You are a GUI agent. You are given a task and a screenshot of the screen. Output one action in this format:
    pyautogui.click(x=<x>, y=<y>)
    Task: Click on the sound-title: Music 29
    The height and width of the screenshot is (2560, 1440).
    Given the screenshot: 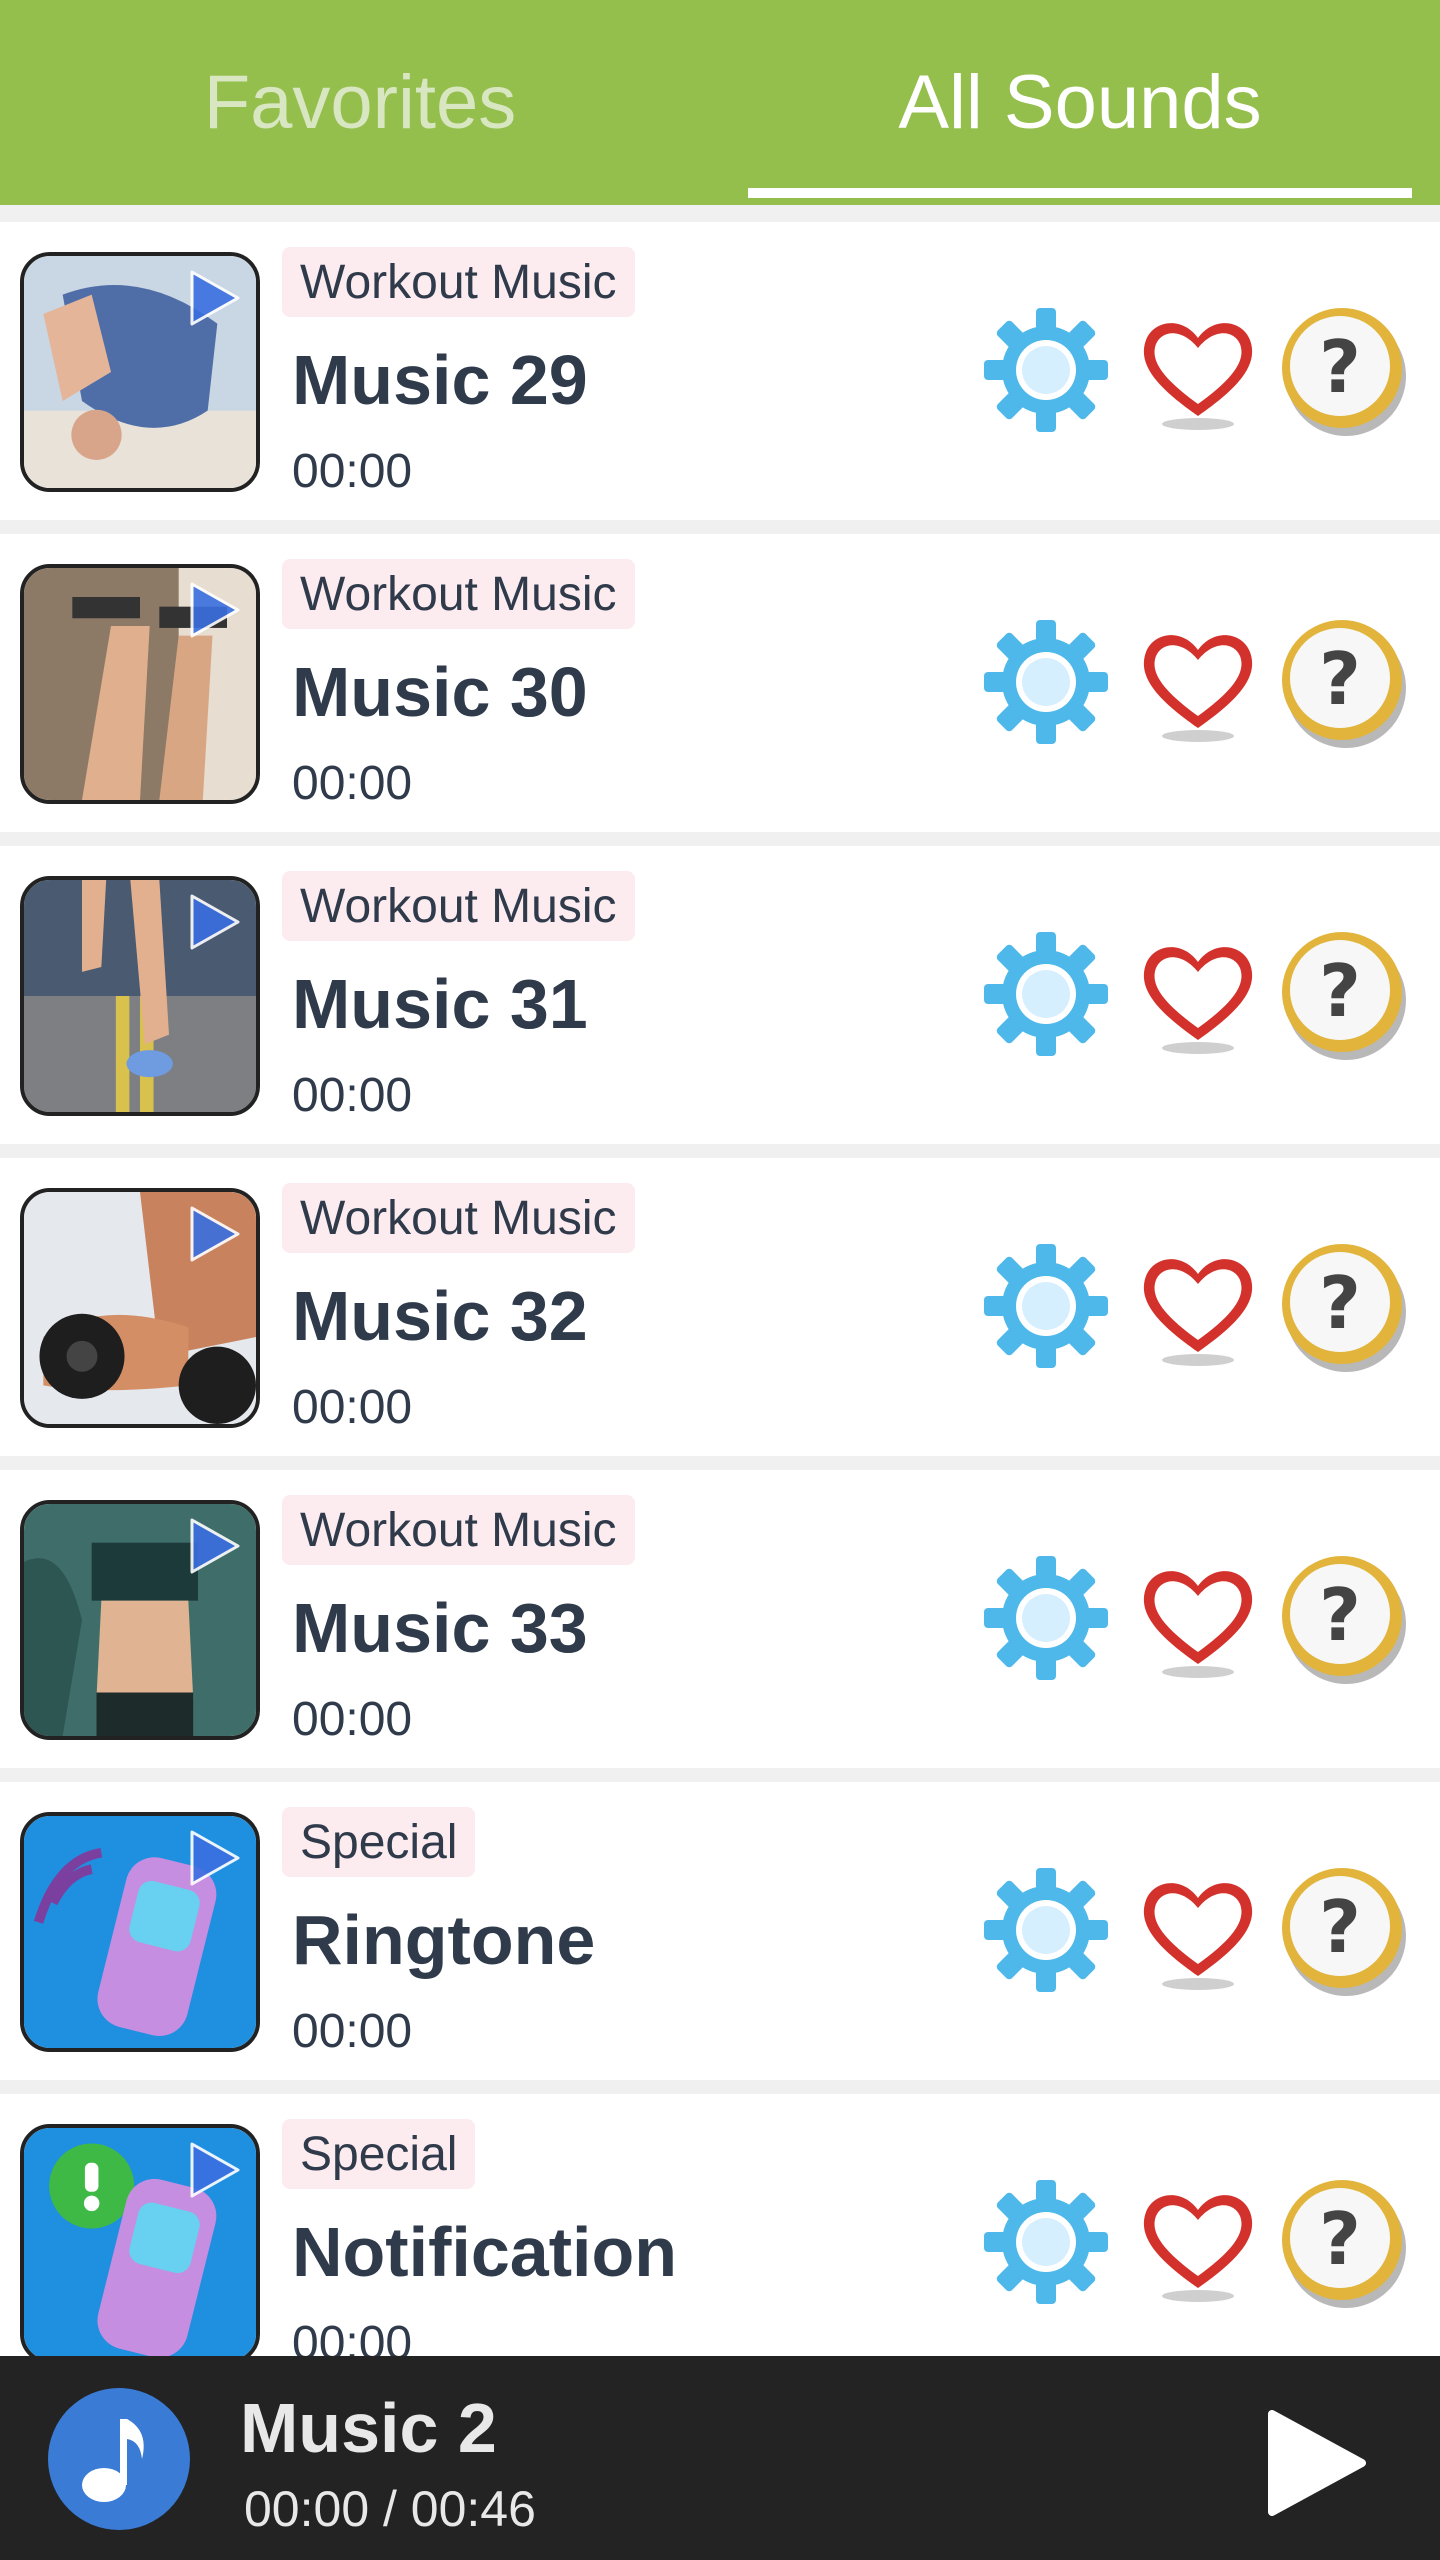 What is the action you would take?
    pyautogui.click(x=440, y=380)
    